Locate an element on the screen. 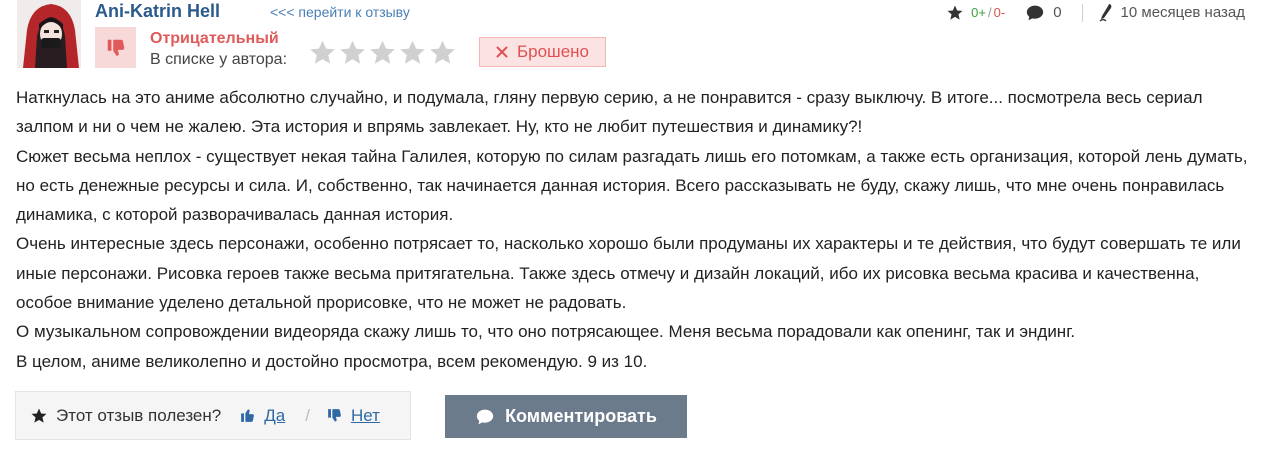  pen-icon is located at coordinates (1105, 13).